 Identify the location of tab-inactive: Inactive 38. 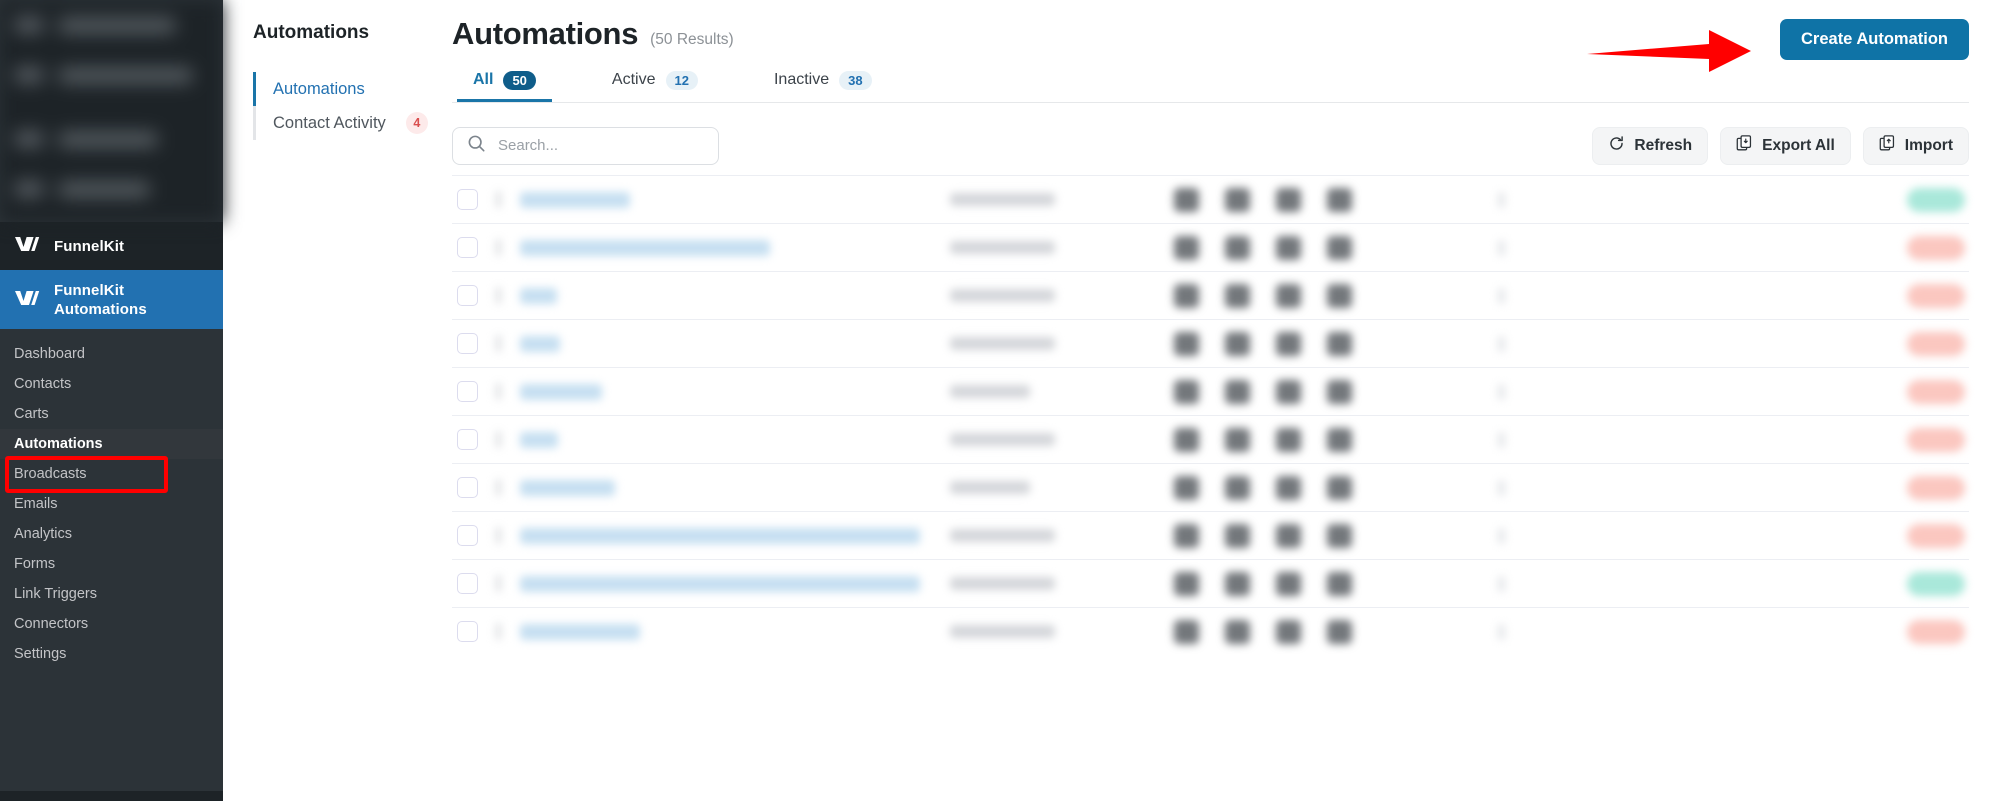
(823, 81).